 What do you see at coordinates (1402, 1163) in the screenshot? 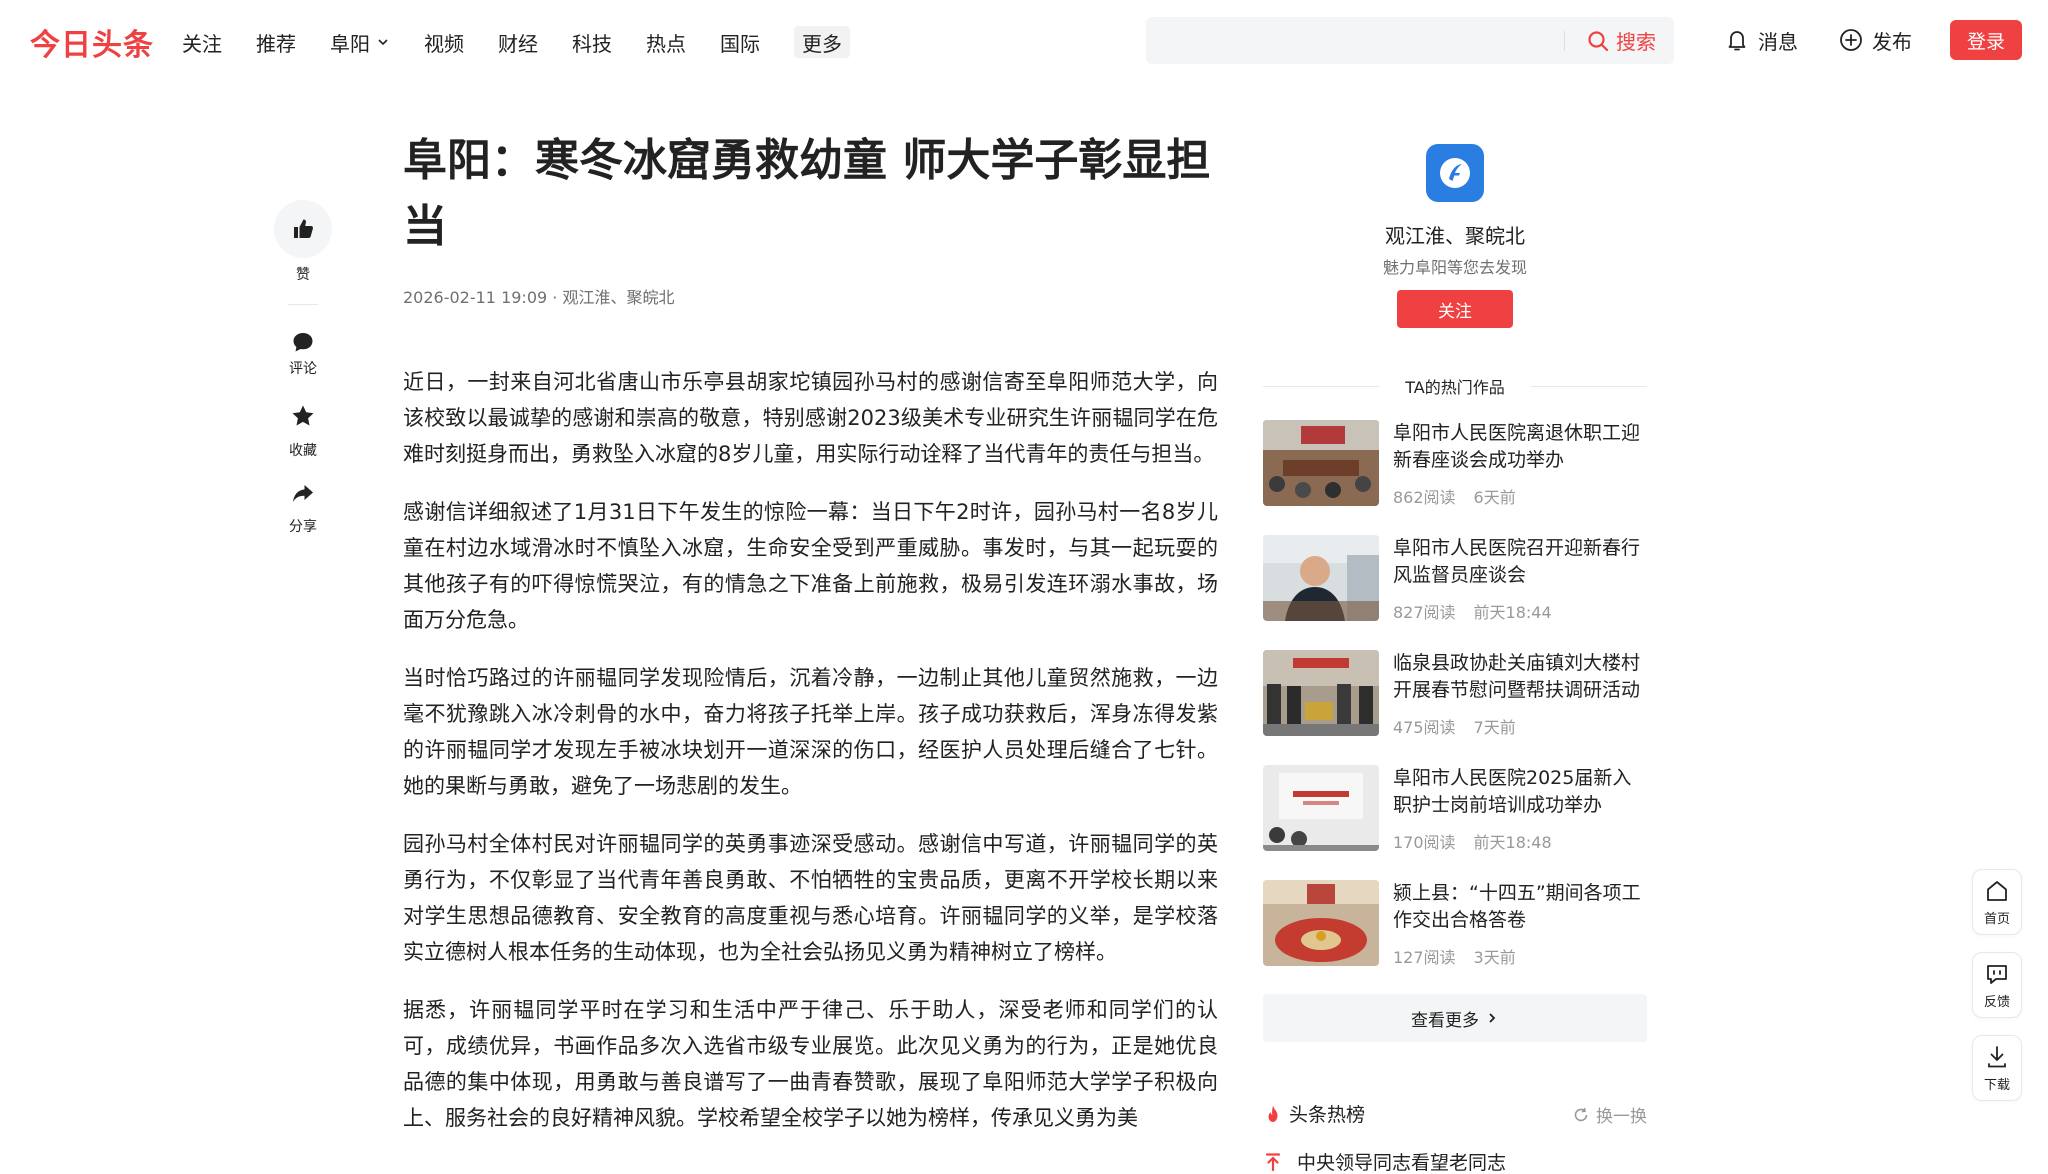
I see `hot-list-item-text: 中央领导同志看望老同志` at bounding box center [1402, 1163].